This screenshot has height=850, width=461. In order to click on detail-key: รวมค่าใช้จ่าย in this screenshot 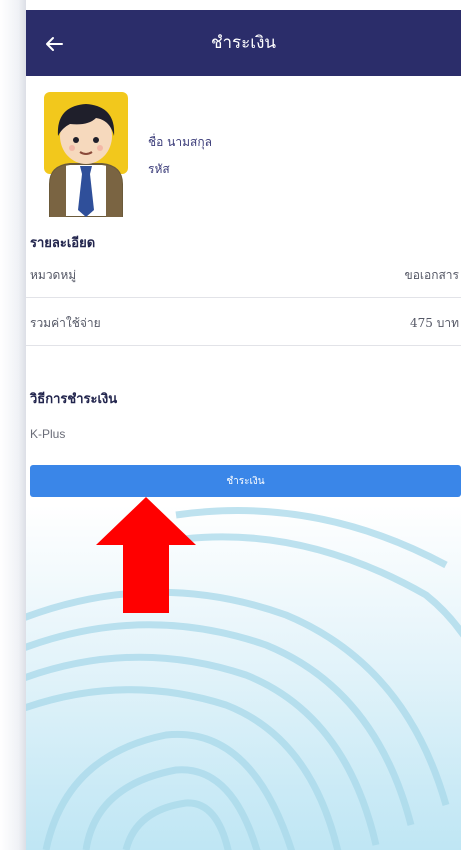, I will do `click(65, 323)`.